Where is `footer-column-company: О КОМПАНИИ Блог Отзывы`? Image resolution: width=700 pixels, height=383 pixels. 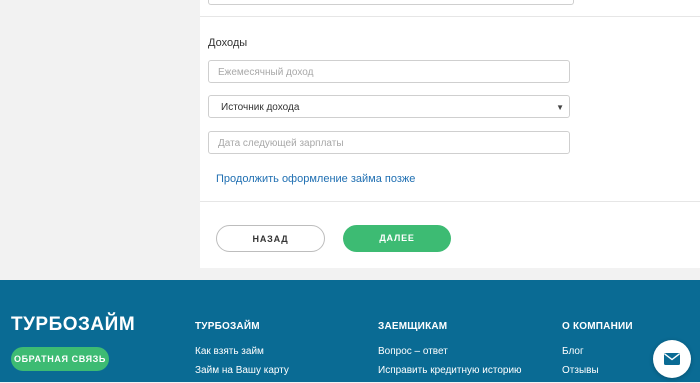
footer-column-company: О КОМПАНИИ Блог Отзывы is located at coordinates (597, 348).